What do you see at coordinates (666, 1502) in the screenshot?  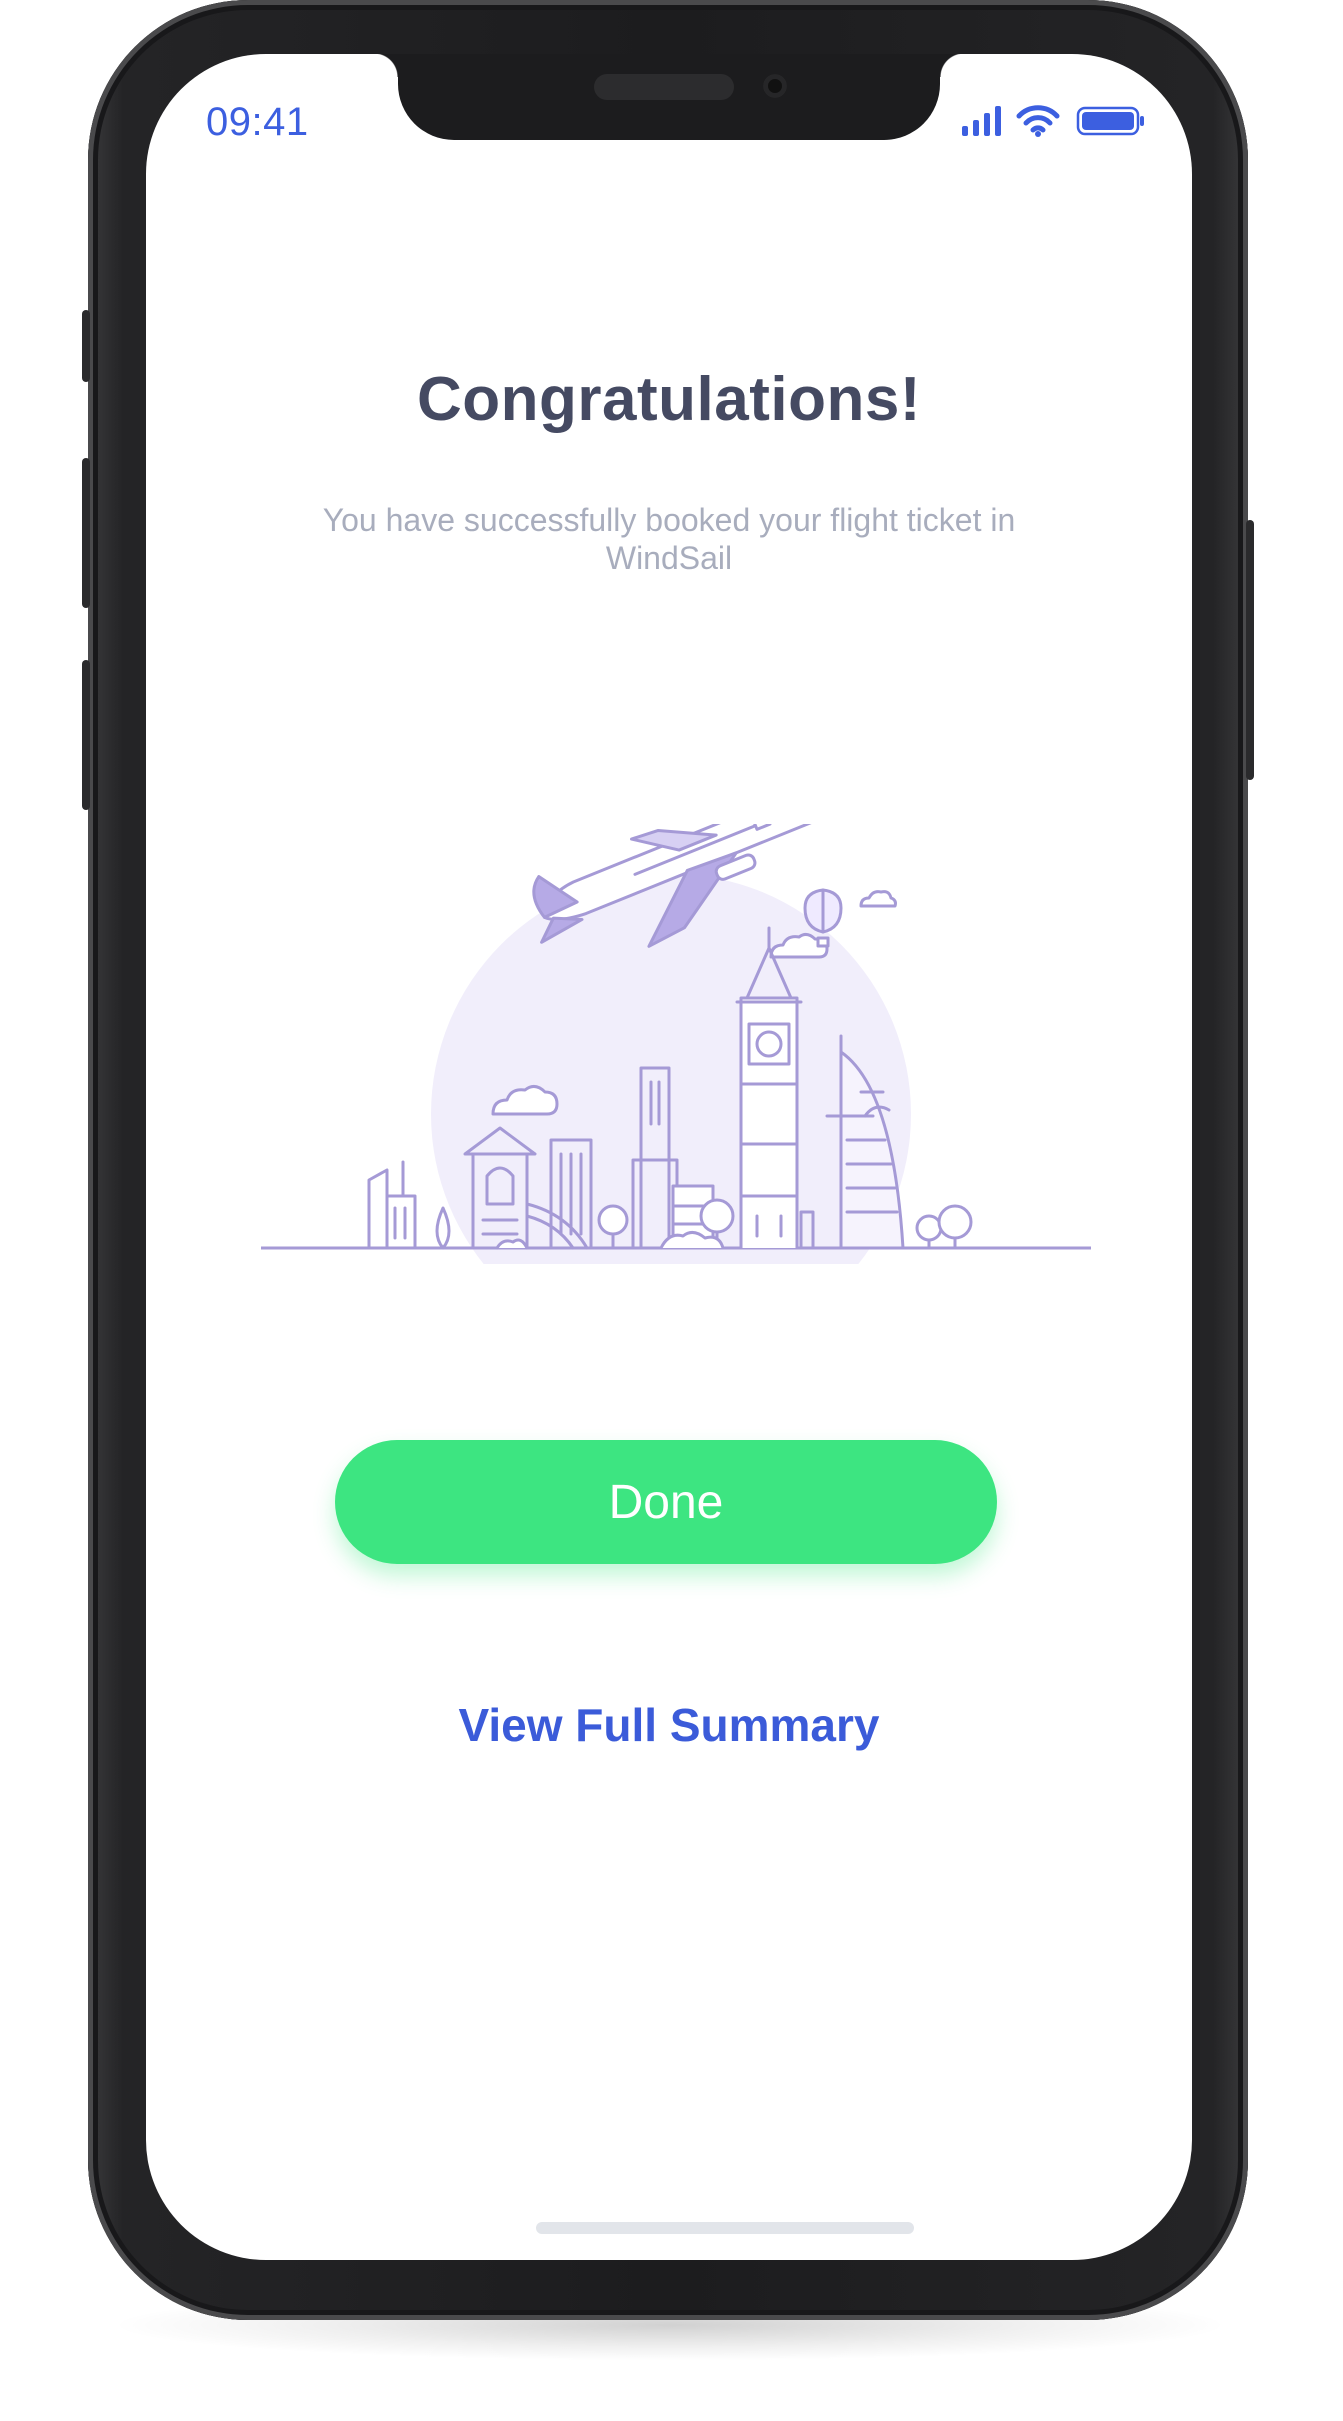 I see `done-button: Done` at bounding box center [666, 1502].